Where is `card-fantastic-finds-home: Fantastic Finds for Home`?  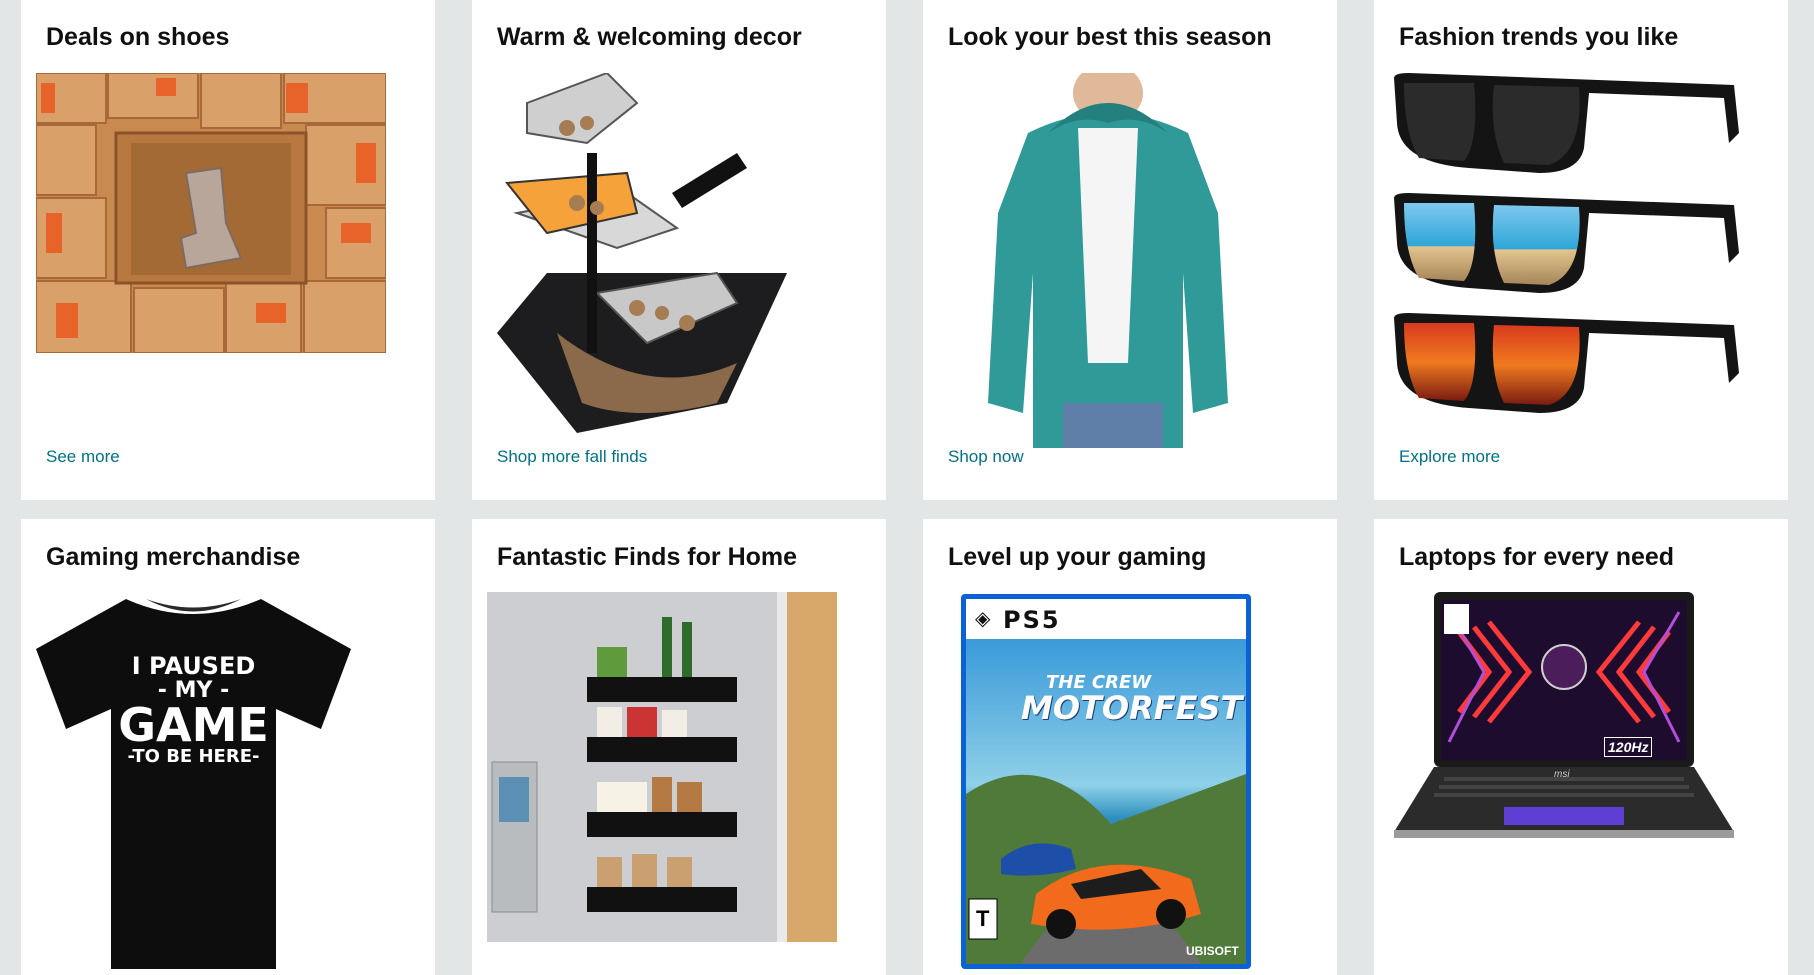
card-fantastic-finds-home: Fantastic Finds for Home is located at coordinates (679, 747).